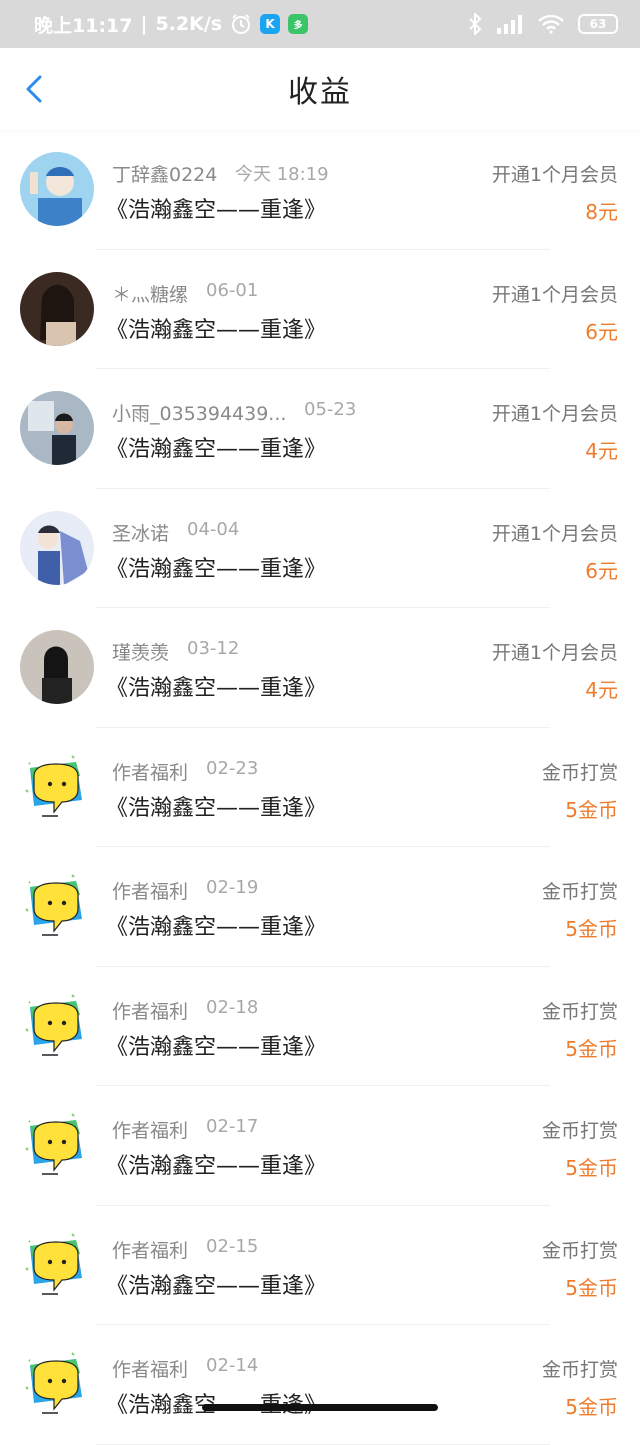 This screenshot has width=640, height=1445. What do you see at coordinates (320, 1407) in the screenshot?
I see `home-indicator` at bounding box center [320, 1407].